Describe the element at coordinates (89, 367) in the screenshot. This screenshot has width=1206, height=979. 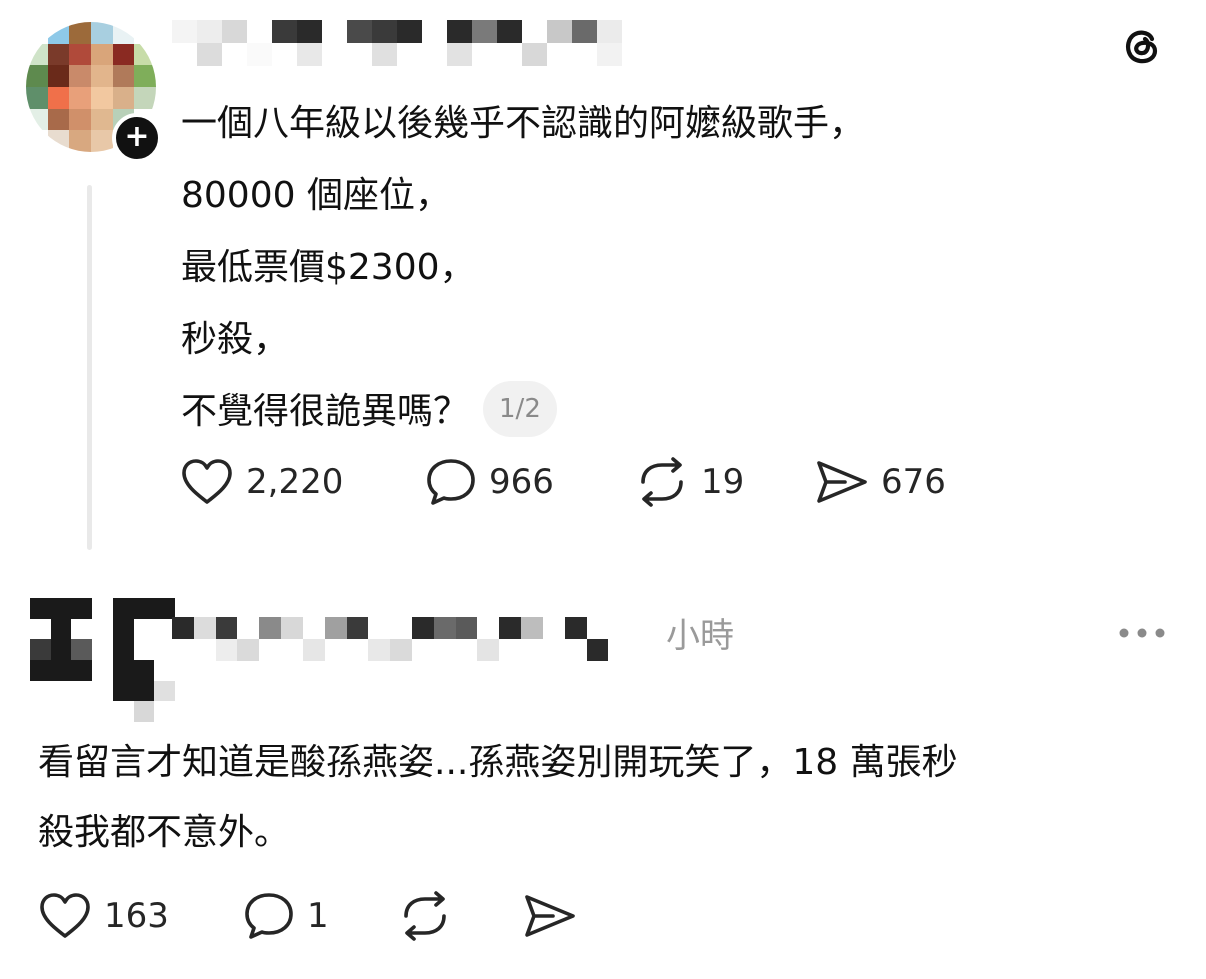
I see `thread-connector-line` at that location.